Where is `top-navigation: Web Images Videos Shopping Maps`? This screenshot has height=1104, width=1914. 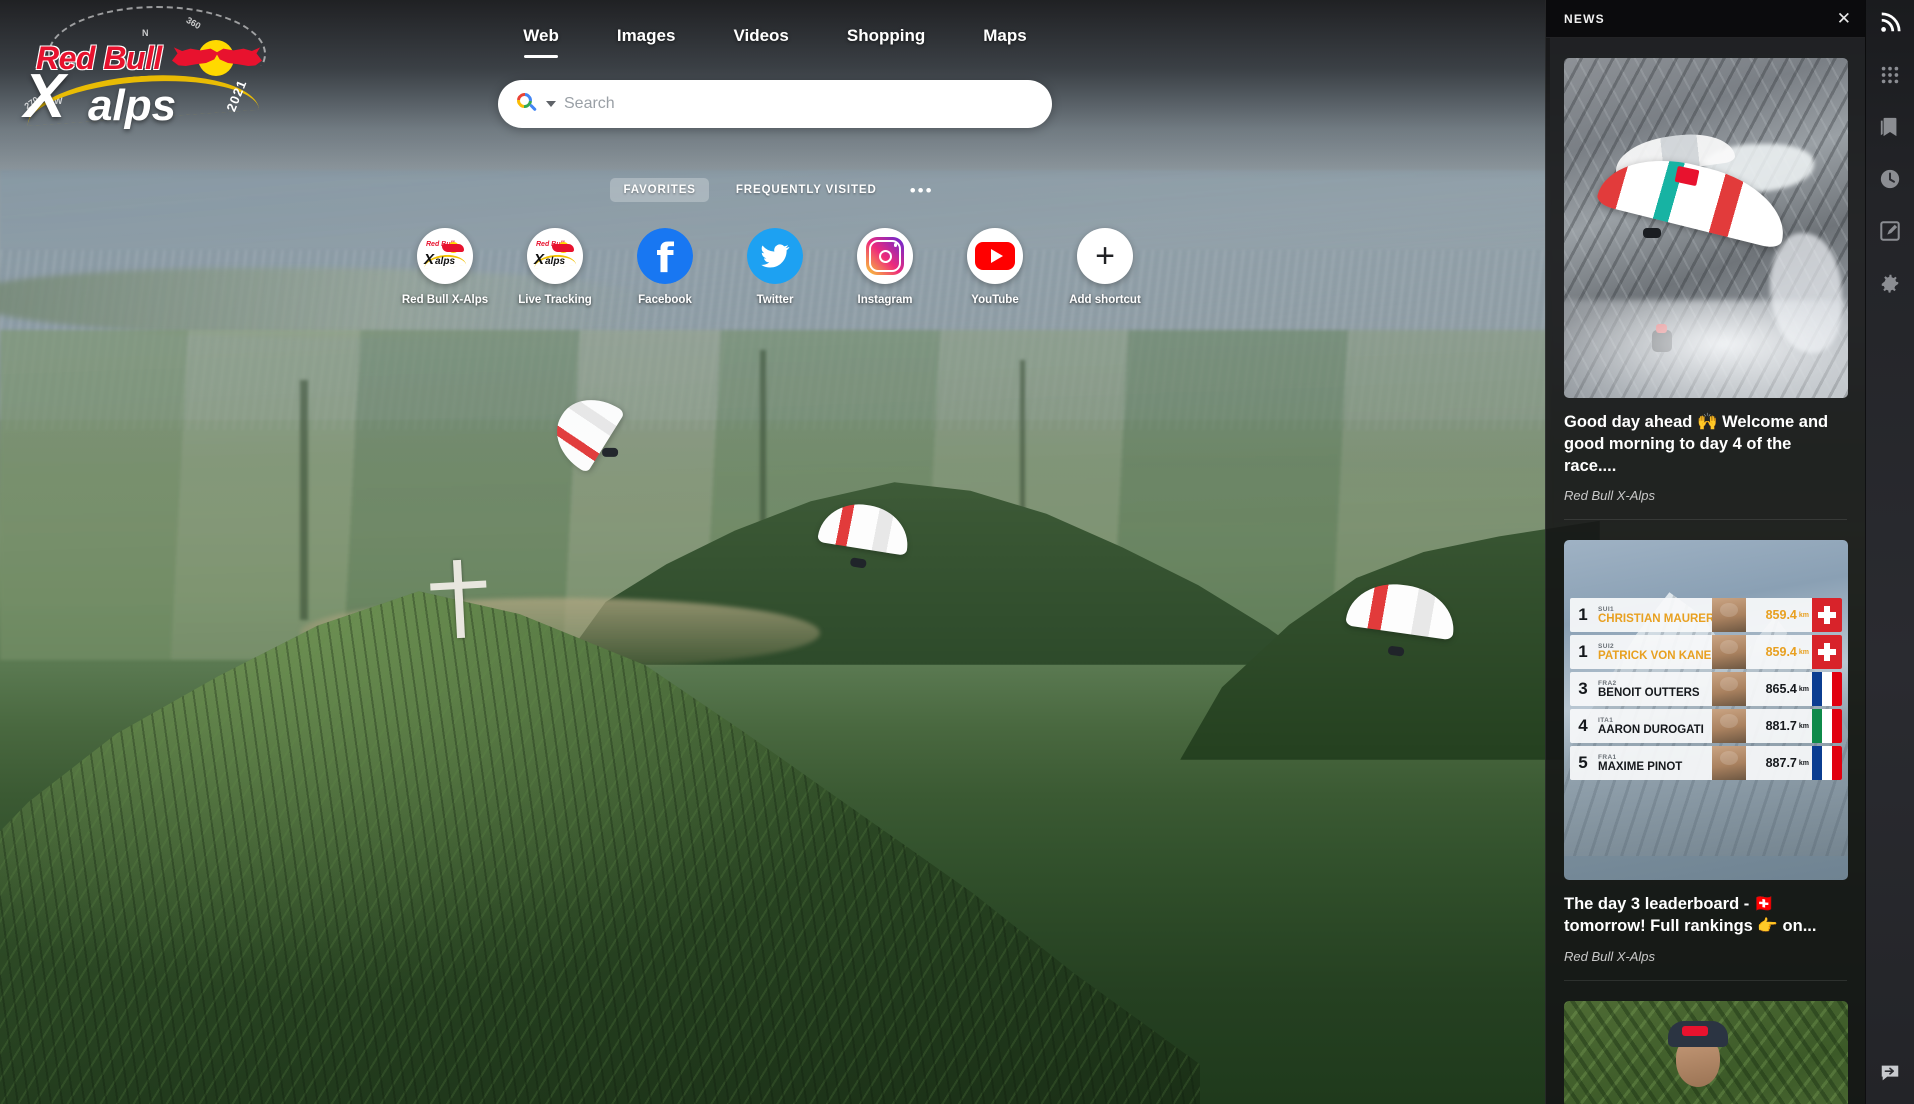
top-navigation: Web Images Videos Shopping Maps is located at coordinates (775, 40).